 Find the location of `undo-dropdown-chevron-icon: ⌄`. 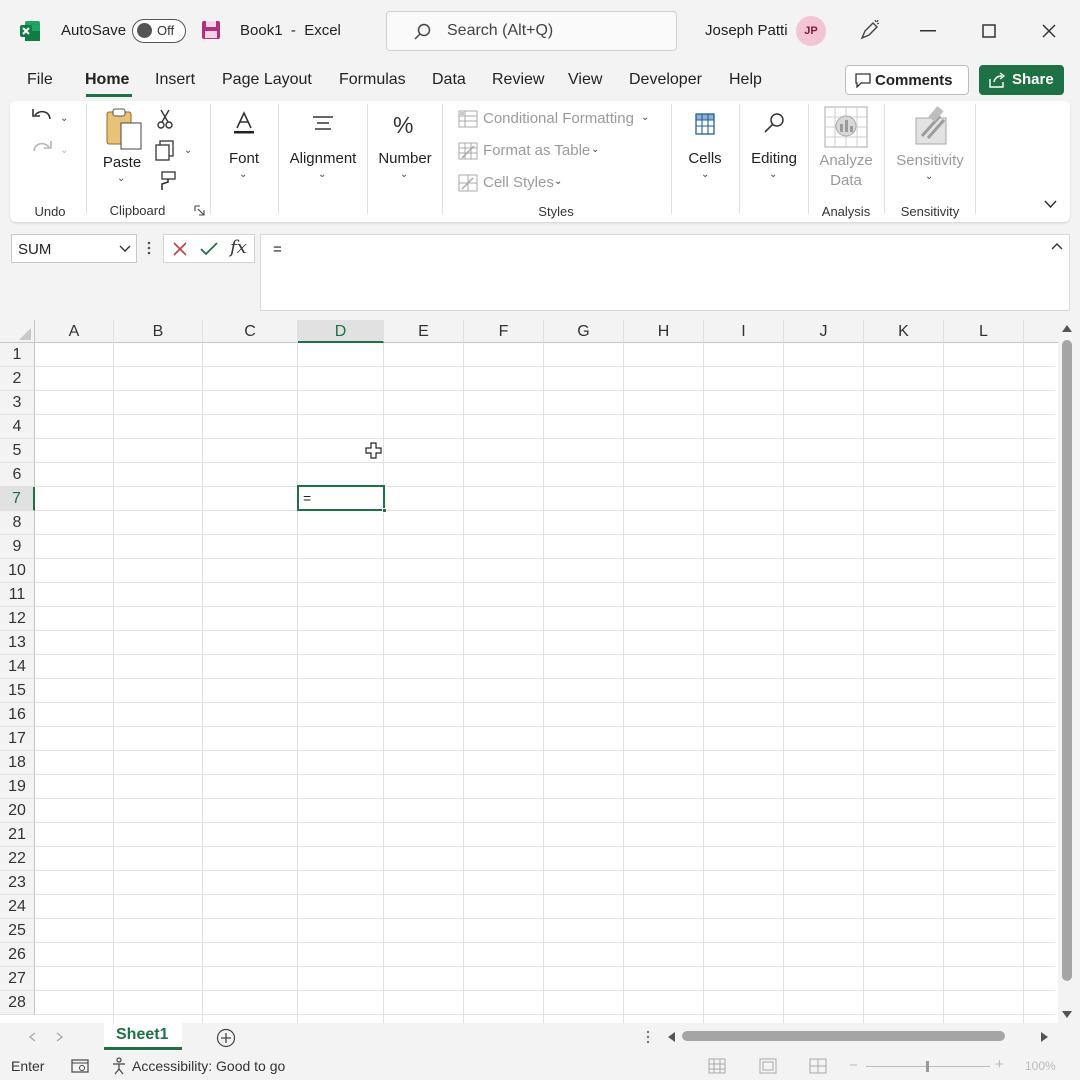

undo-dropdown-chevron-icon: ⌄ is located at coordinates (64, 118).